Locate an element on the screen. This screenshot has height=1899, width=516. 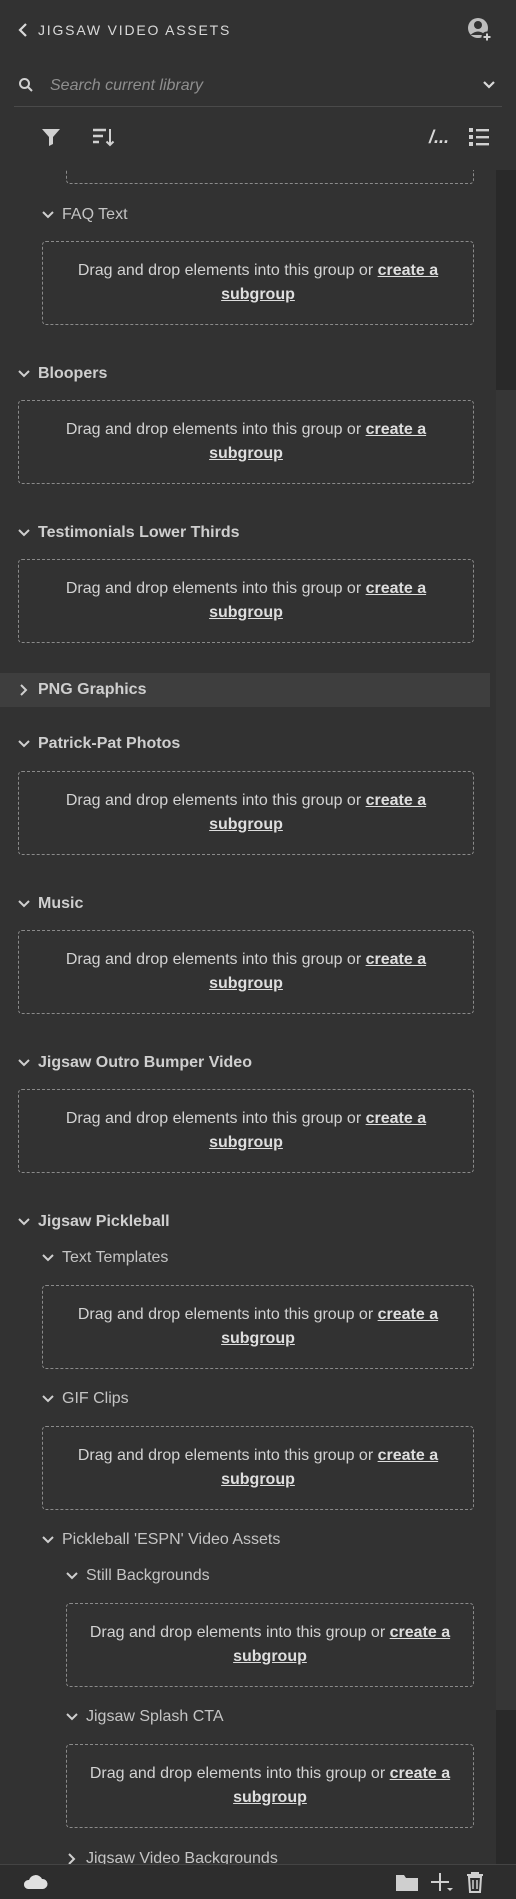
group-music: Music is located at coordinates (49, 904).